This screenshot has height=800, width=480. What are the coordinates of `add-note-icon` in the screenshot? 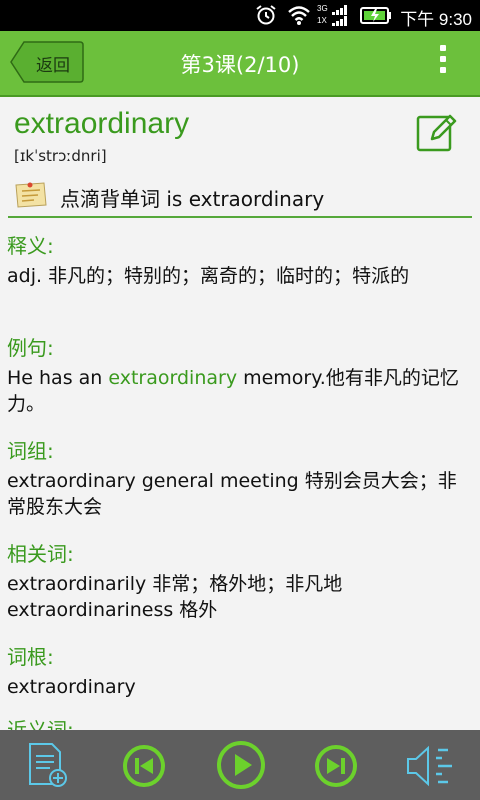 It's located at (48, 765).